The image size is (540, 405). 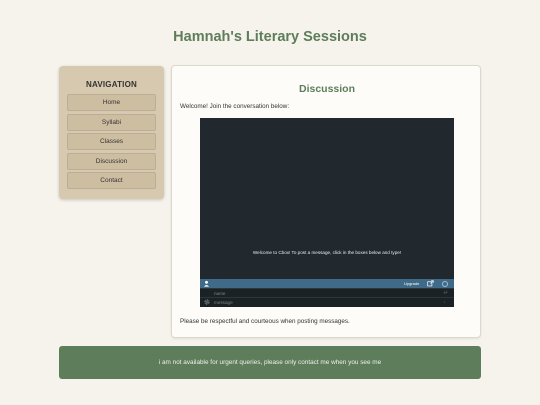 What do you see at coordinates (444, 301) in the screenshot?
I see `chat-send-arrow: ↓` at bounding box center [444, 301].